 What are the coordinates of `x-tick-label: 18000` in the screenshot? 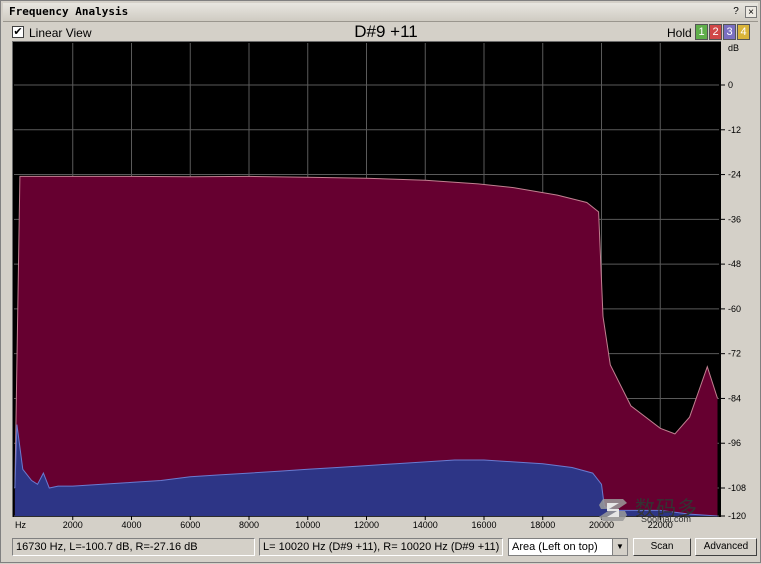 It's located at (542, 525).